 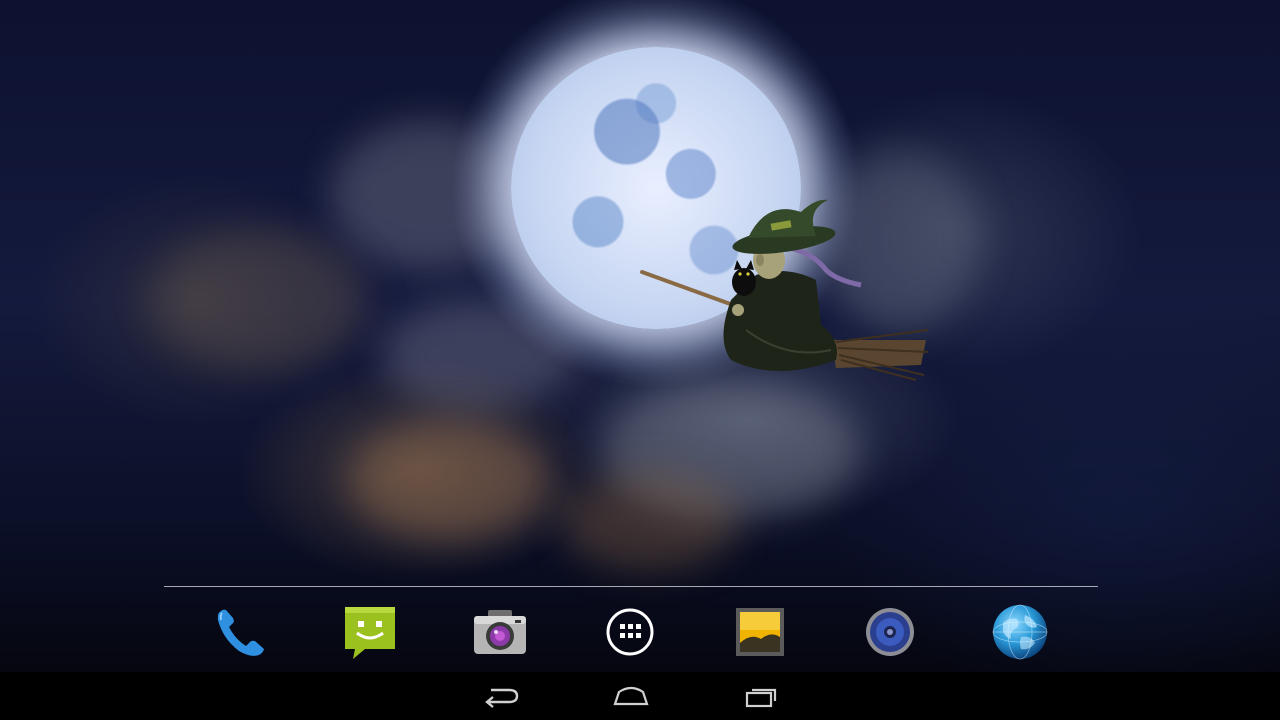 I want to click on message-icon, so click(x=370, y=633).